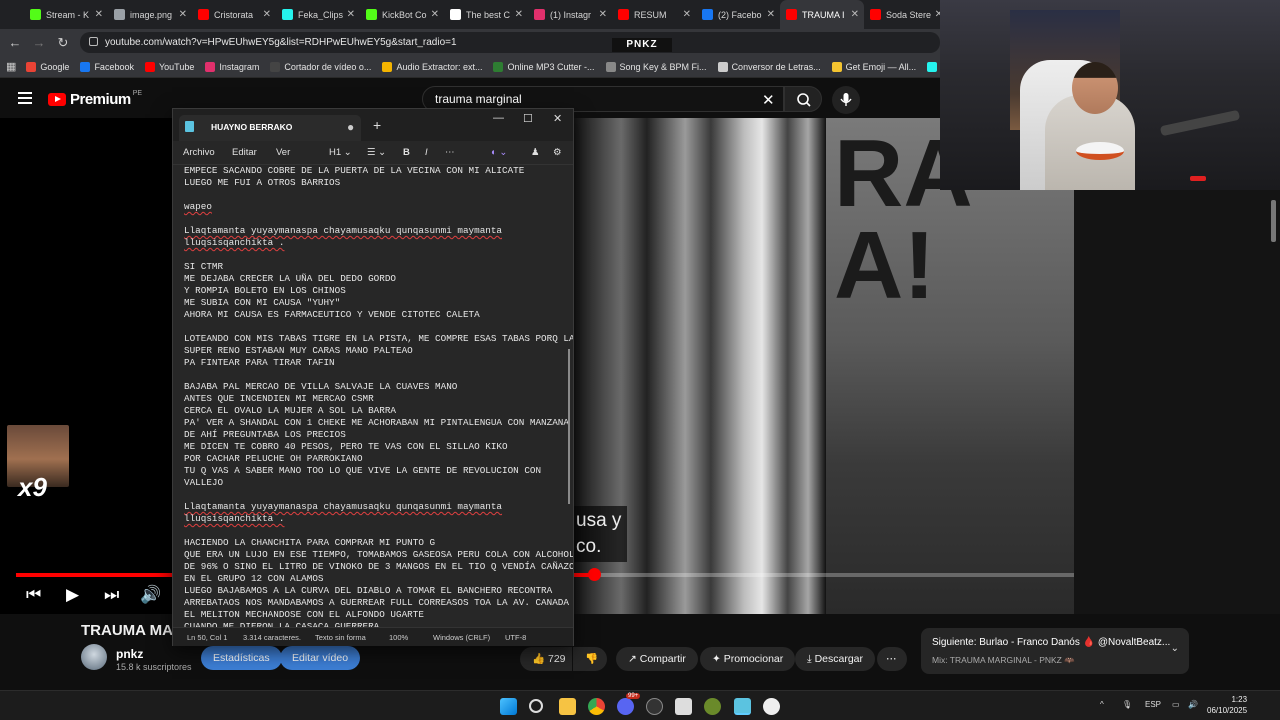  Describe the element at coordinates (499, 152) in the screenshot. I see `copilot-icon: ◐ ⌄` at that location.